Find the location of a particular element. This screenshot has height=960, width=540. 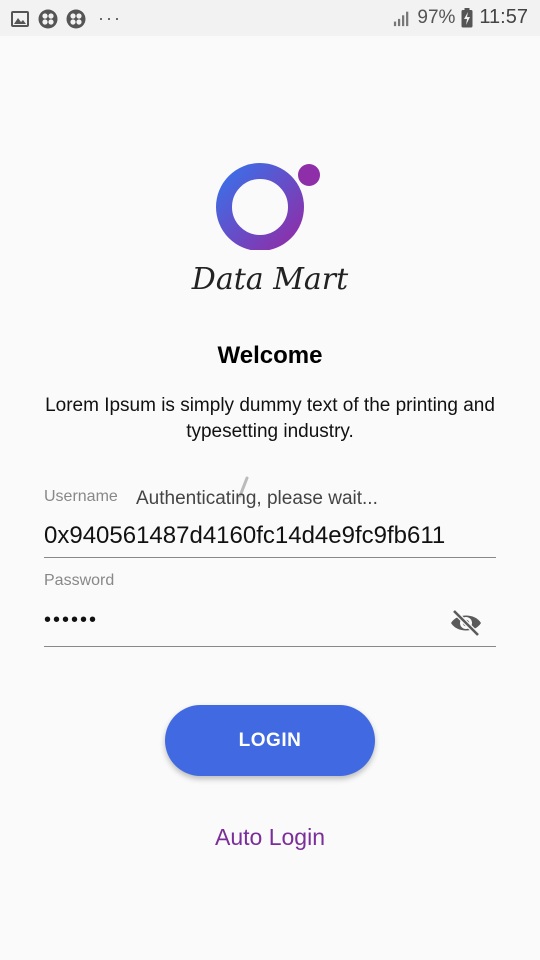

username-label: Username is located at coordinates (81, 496).